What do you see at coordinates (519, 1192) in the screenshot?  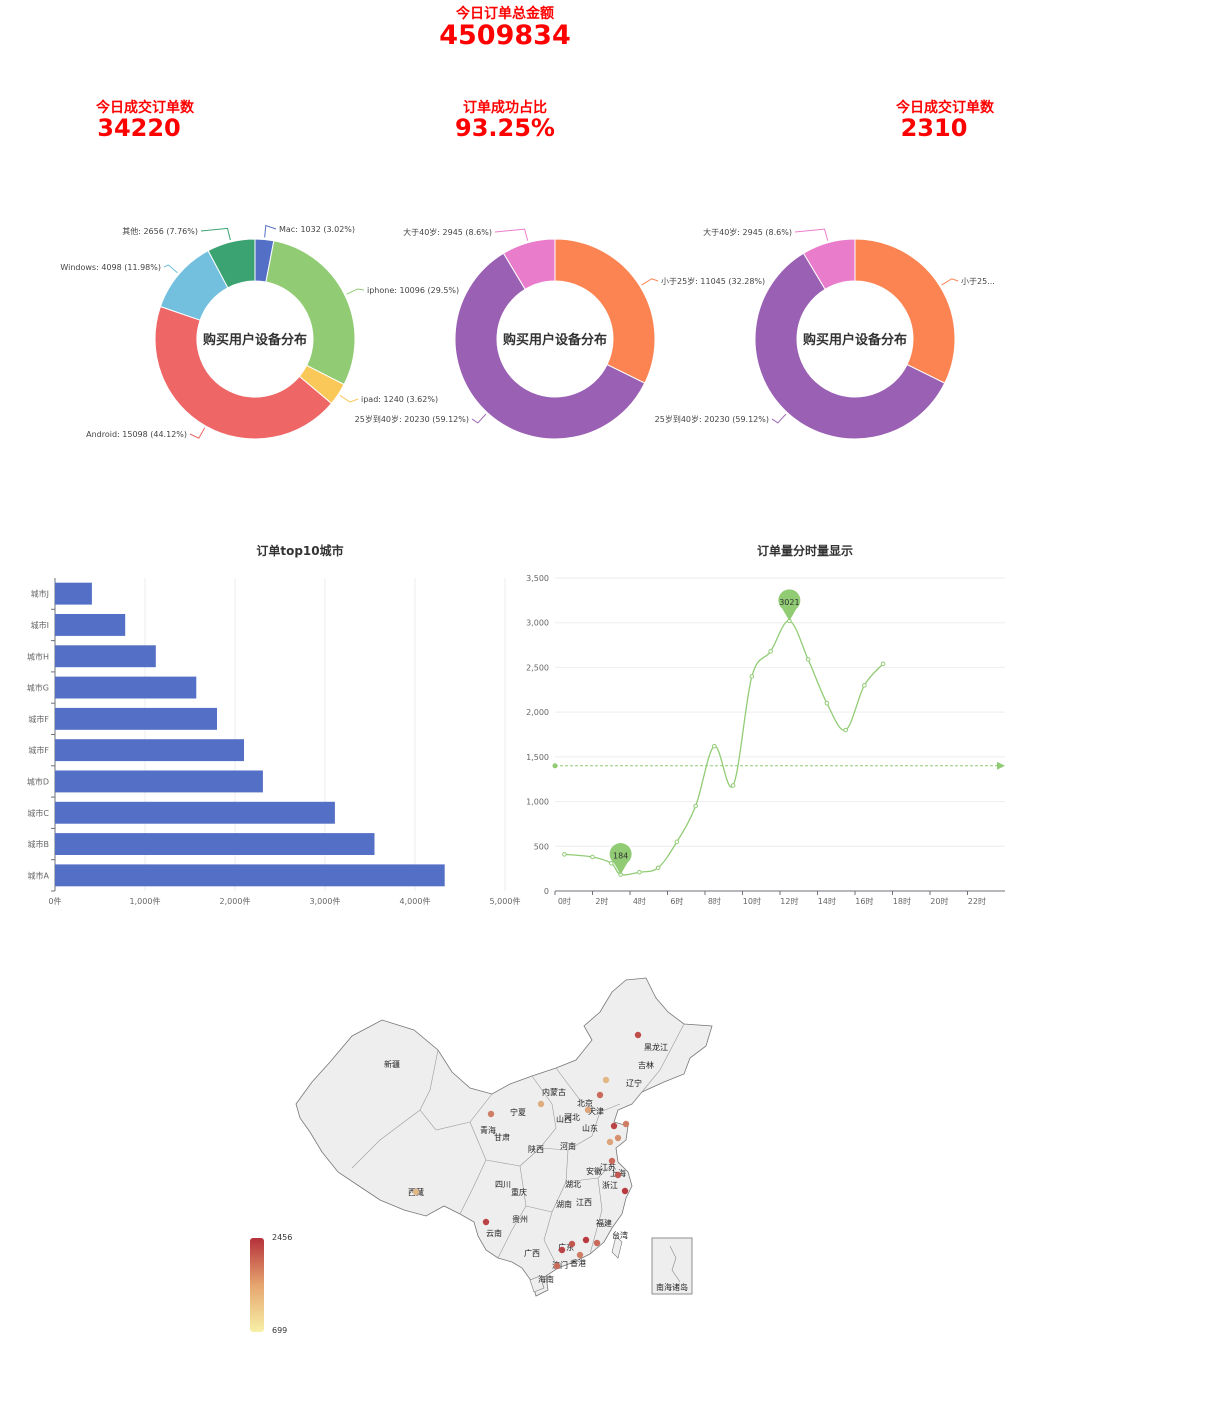 I see `province-label: 重庆` at bounding box center [519, 1192].